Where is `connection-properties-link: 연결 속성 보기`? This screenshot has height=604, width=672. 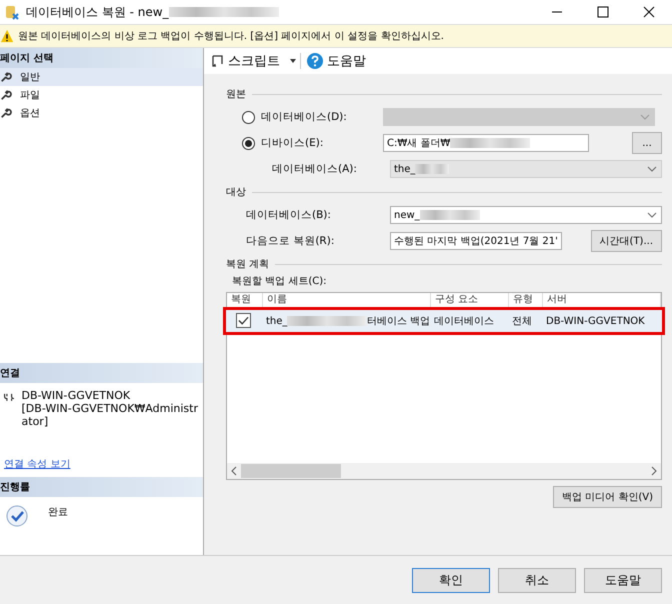 connection-properties-link: 연결 속성 보기 is located at coordinates (37, 464).